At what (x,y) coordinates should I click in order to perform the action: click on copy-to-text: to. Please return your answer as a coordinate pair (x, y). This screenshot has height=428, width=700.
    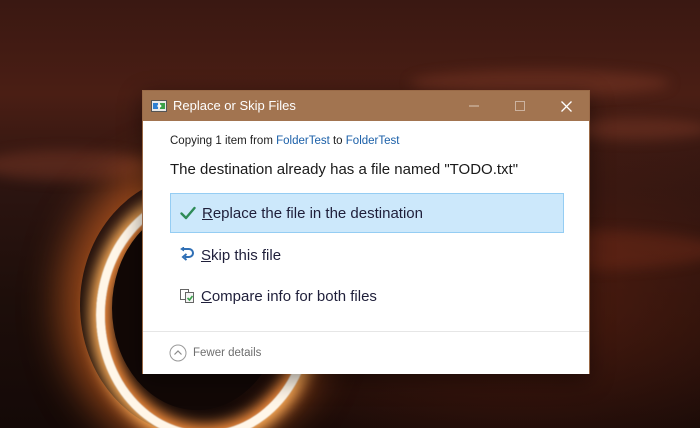
    Looking at the image, I should click on (337, 141).